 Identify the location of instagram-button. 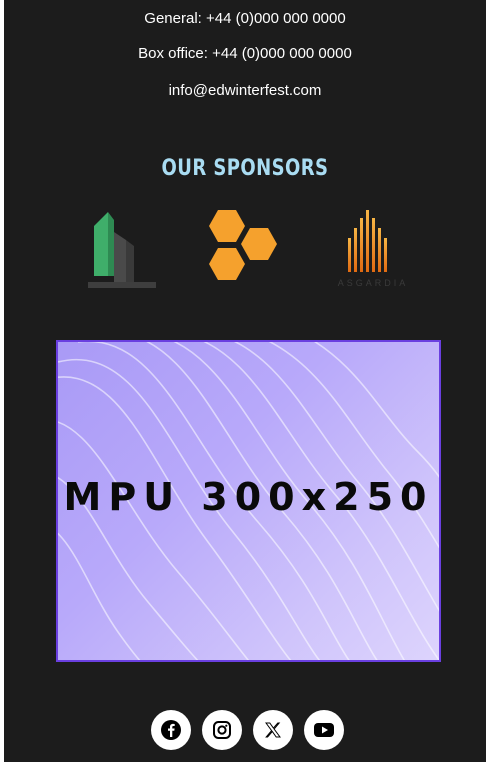
(222, 730).